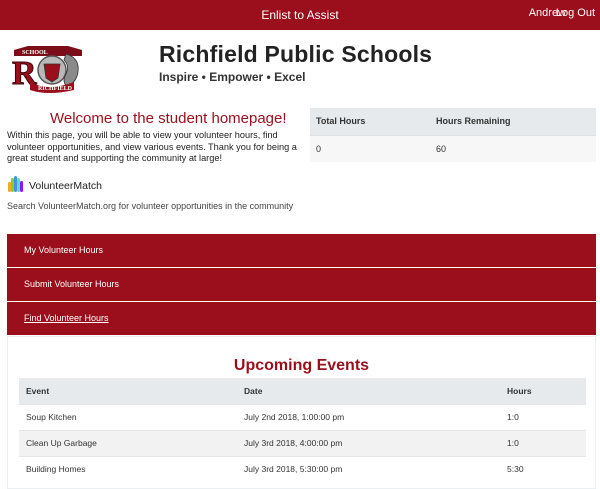 The image size is (600, 489). I want to click on event-date: July 3rd 2018, 4:00:00 pm, so click(368, 442).